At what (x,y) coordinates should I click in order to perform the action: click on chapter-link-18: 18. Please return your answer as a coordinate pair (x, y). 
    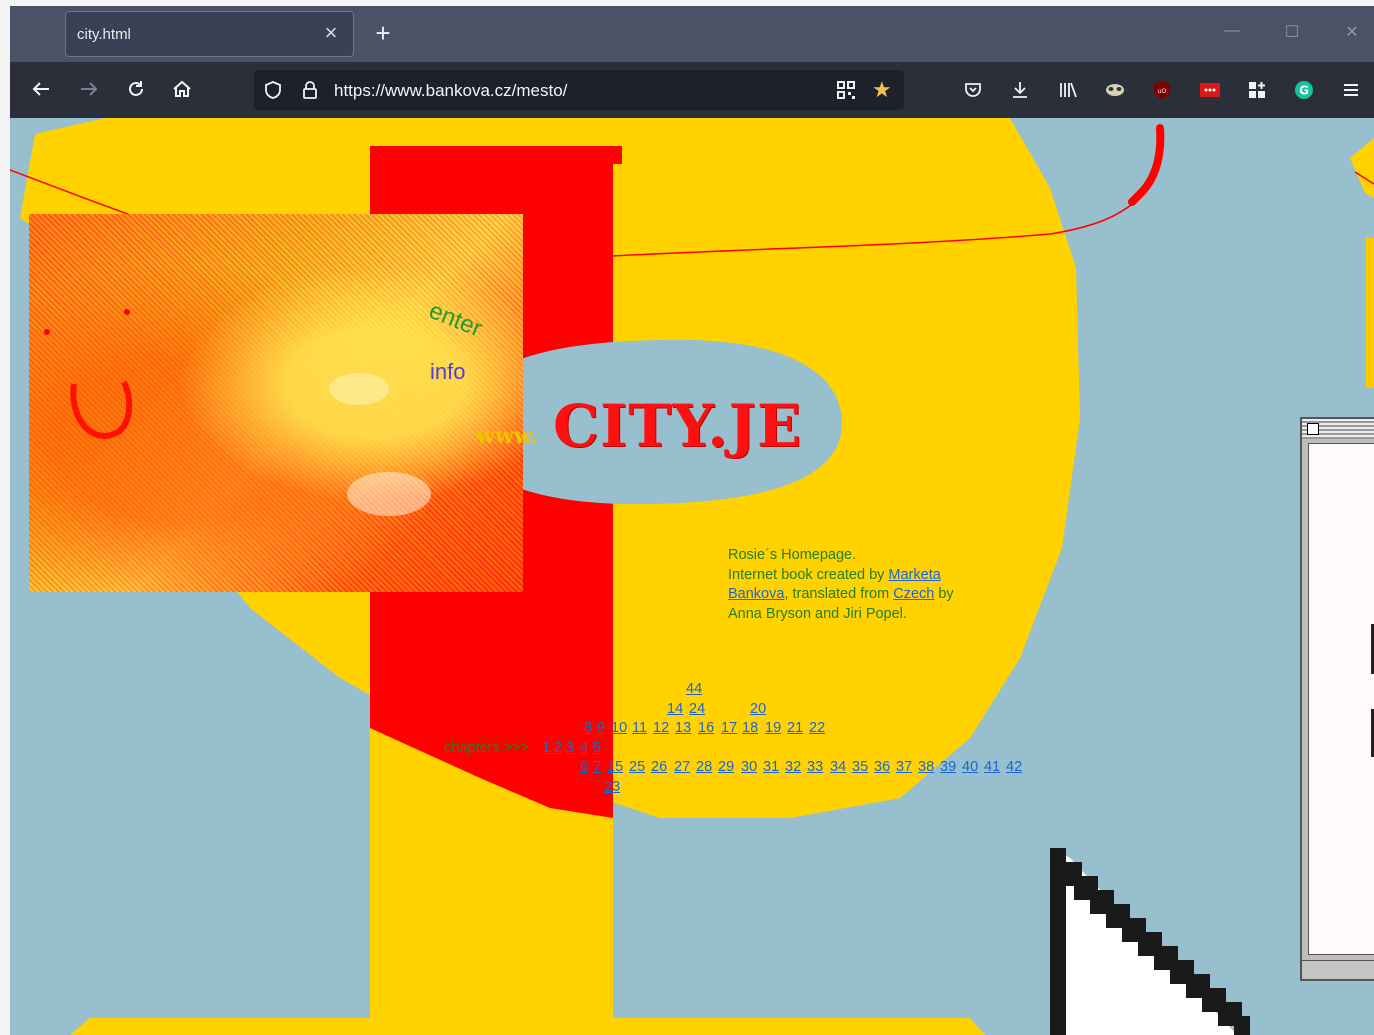
    Looking at the image, I should click on (750, 728).